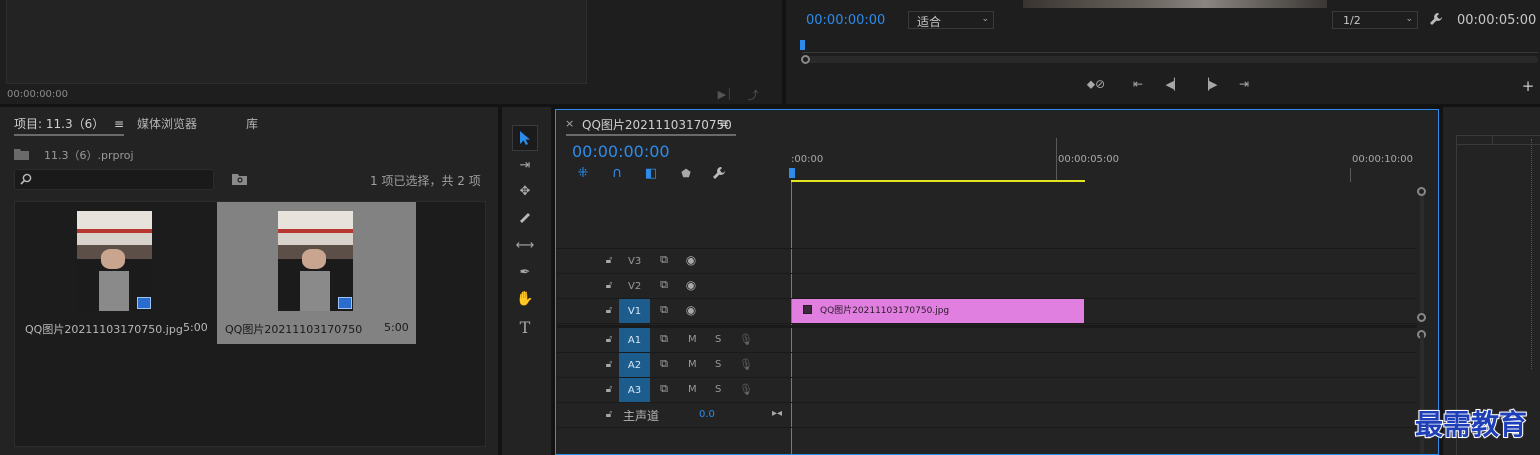  Describe the element at coordinates (634, 340) in the screenshot. I see `track-target-a1: A1` at that location.